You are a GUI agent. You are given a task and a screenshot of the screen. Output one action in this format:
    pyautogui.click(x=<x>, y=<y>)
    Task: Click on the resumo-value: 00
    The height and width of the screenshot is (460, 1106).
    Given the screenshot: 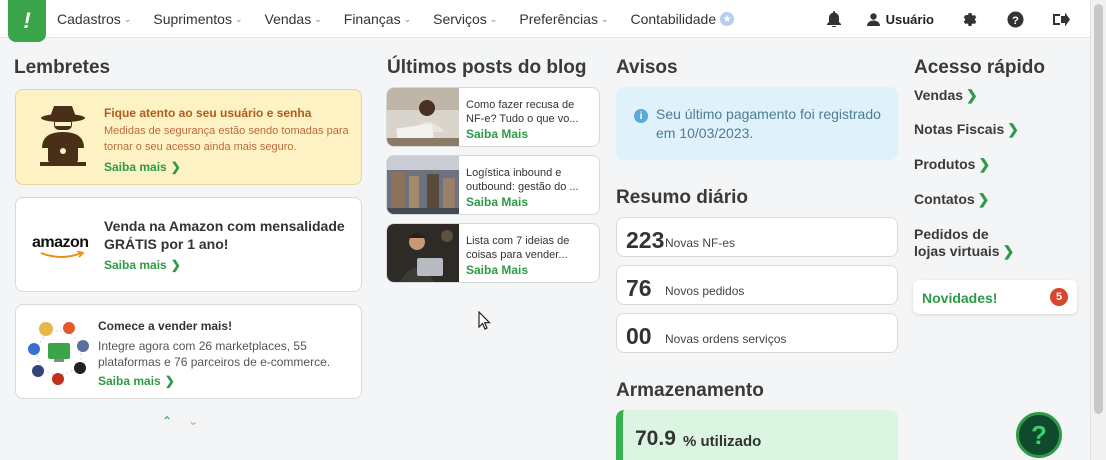 What is the action you would take?
    pyautogui.click(x=639, y=336)
    